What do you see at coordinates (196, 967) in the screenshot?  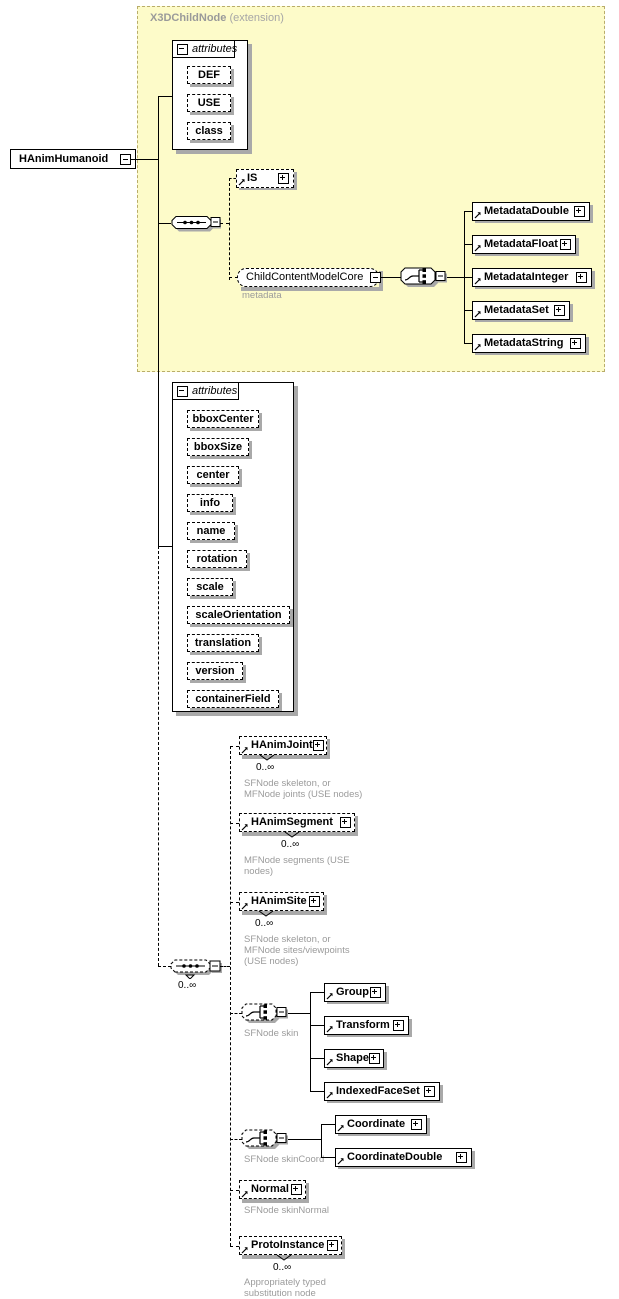 I see `sequence-compositor-own` at bounding box center [196, 967].